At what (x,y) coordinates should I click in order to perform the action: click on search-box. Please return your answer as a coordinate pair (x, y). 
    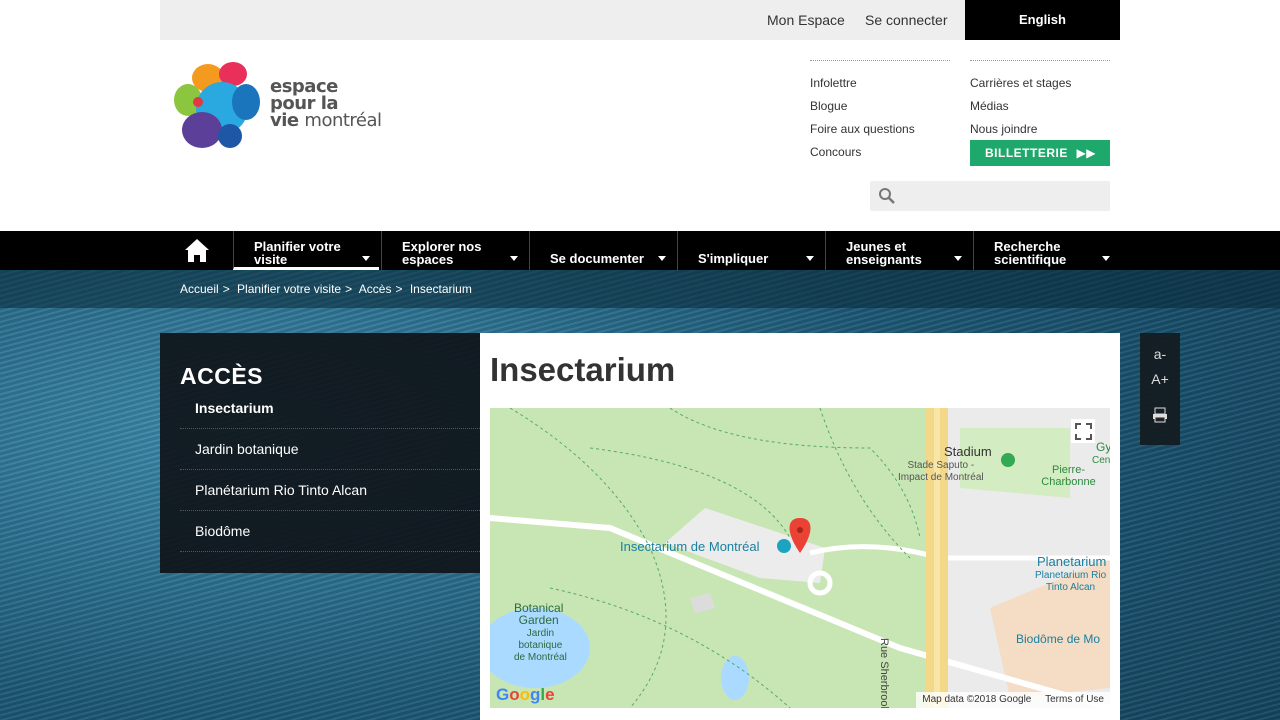
    Looking at the image, I should click on (990, 196).